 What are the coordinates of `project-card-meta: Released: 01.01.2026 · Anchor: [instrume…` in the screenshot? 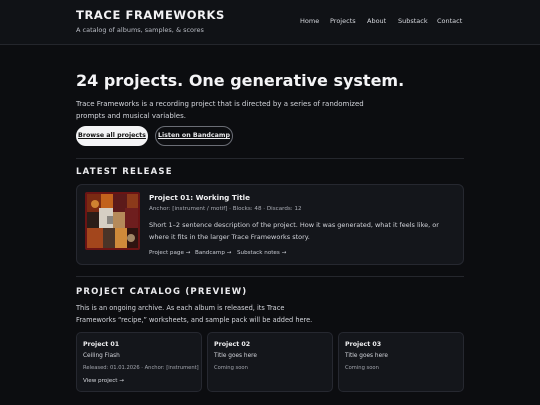 It's located at (141, 368).